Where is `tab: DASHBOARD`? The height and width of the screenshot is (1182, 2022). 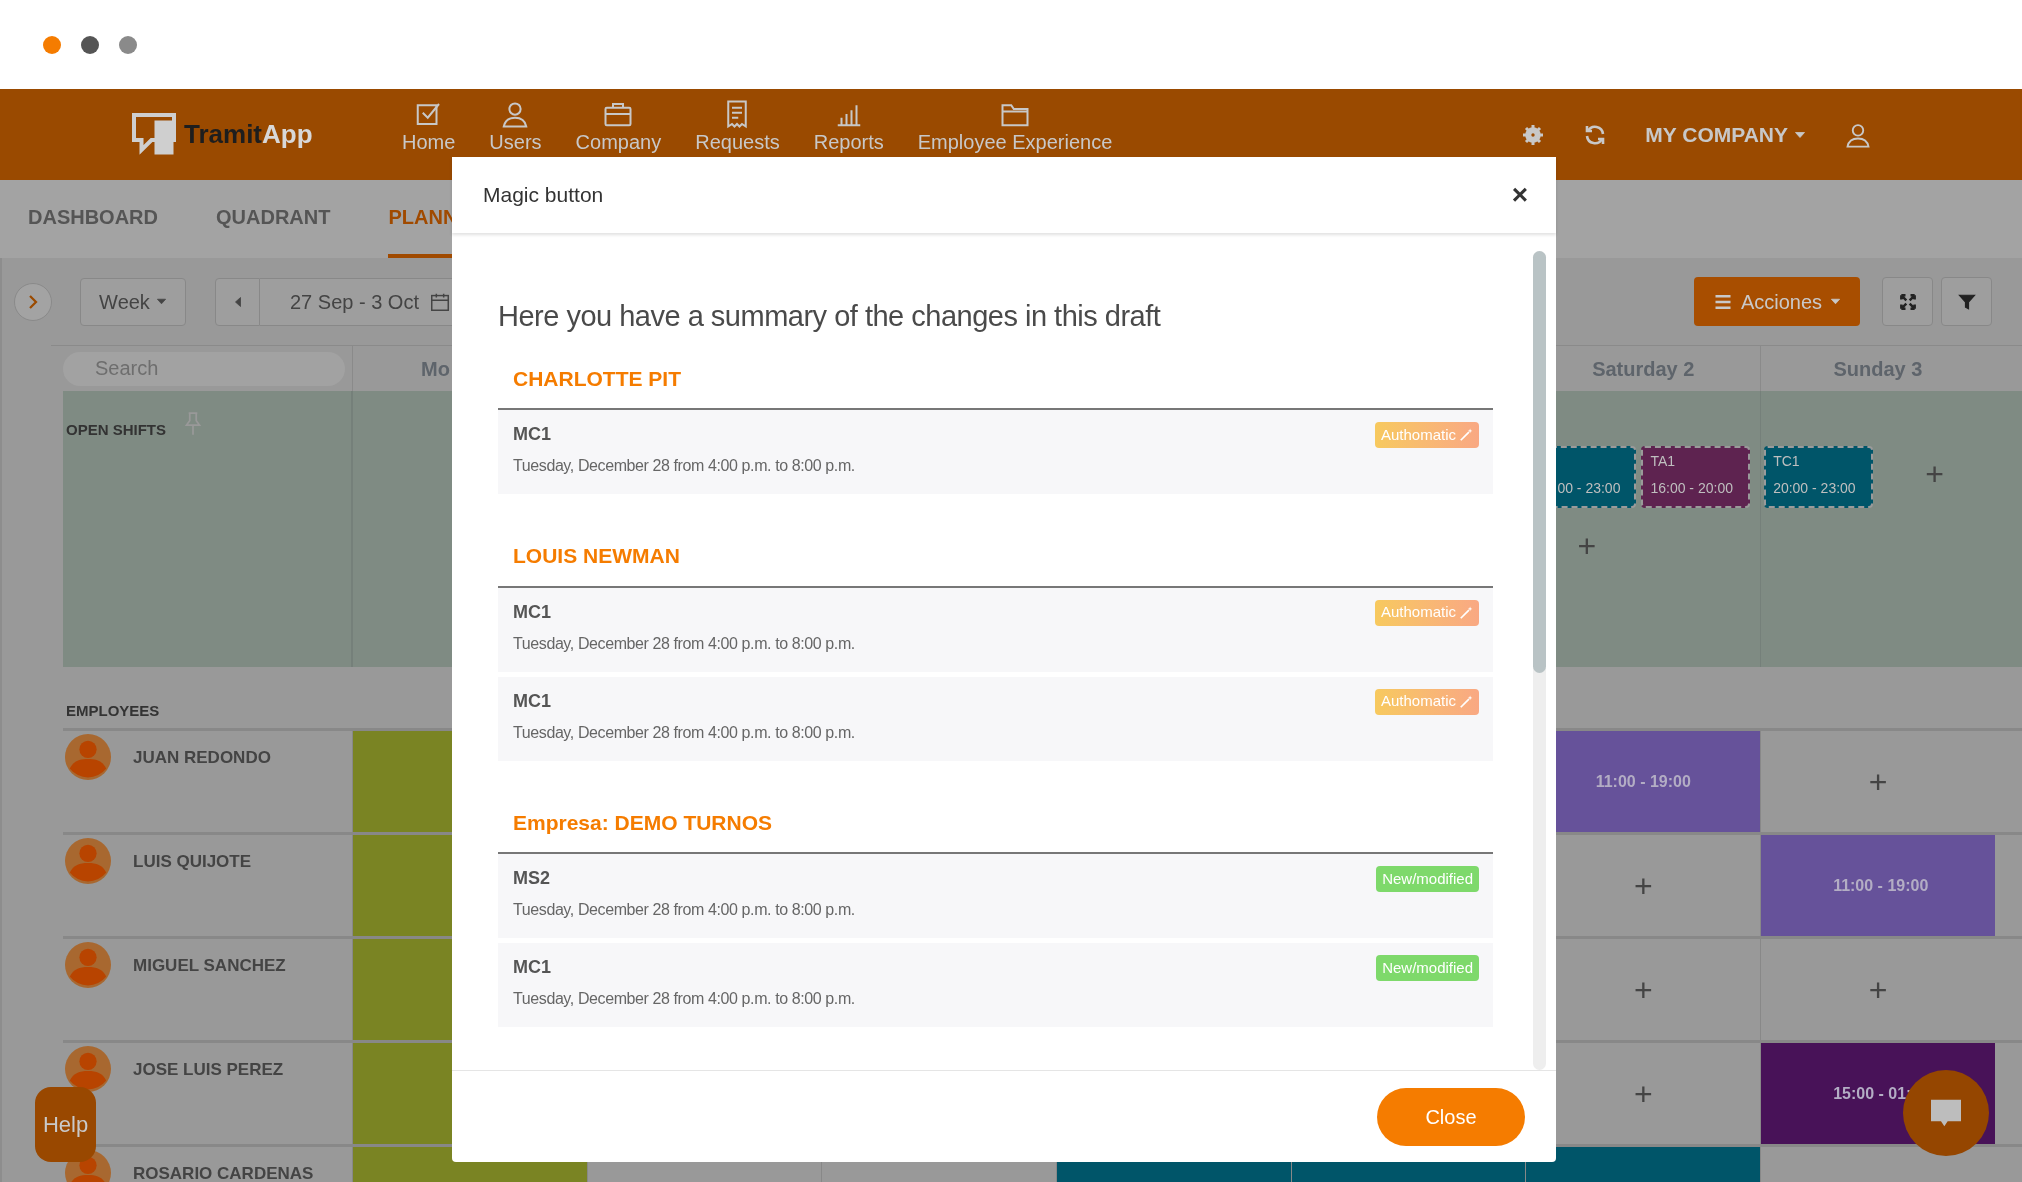 tab: DASHBOARD is located at coordinates (93, 219).